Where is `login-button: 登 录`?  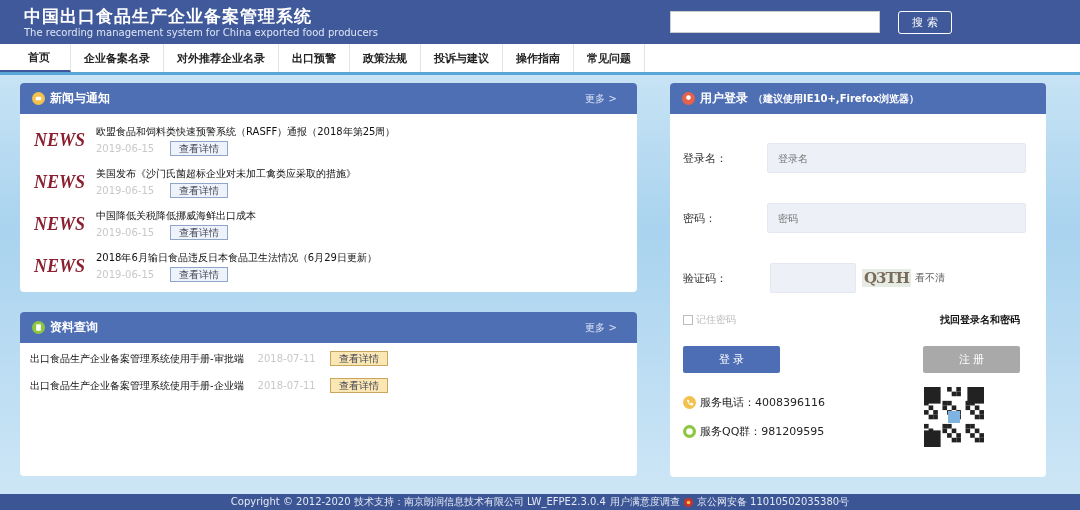
login-button: 登 录 is located at coordinates (731, 359).